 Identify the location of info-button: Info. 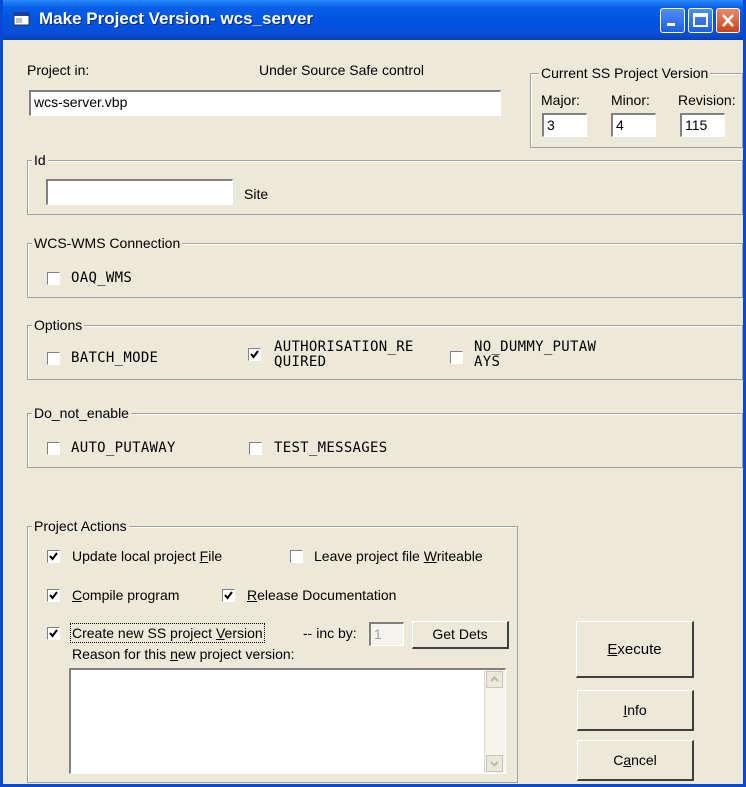
(635, 710).